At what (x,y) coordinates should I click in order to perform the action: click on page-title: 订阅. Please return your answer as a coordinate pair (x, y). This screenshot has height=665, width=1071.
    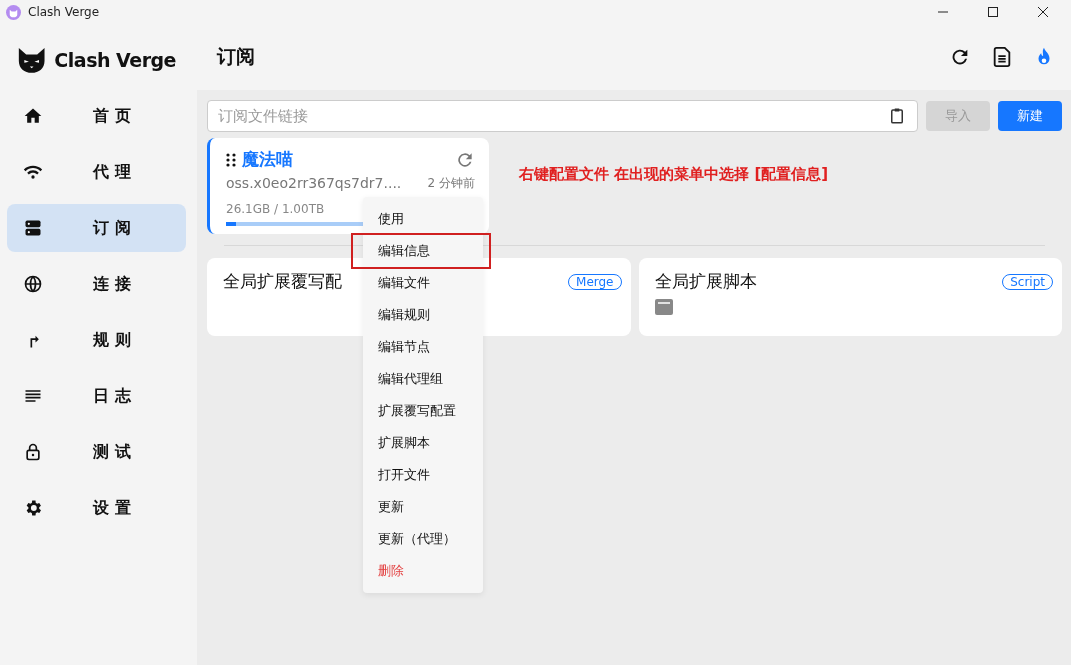
    Looking at the image, I should click on (236, 56).